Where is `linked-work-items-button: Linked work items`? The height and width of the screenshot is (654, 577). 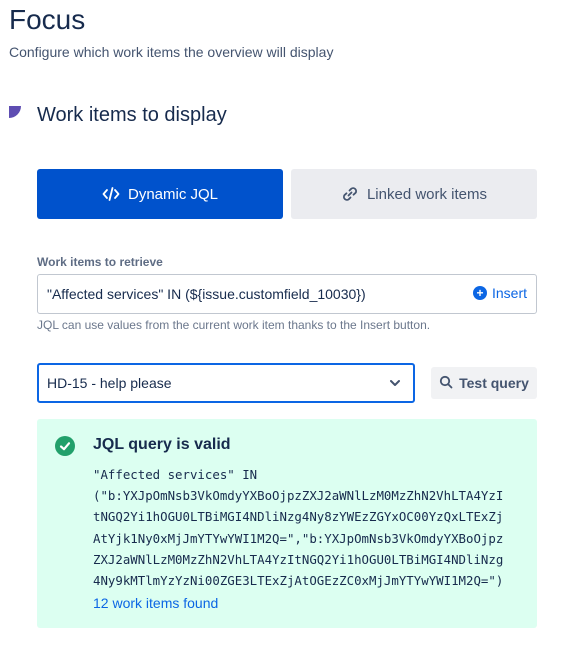
linked-work-items-button: Linked work items is located at coordinates (414, 194).